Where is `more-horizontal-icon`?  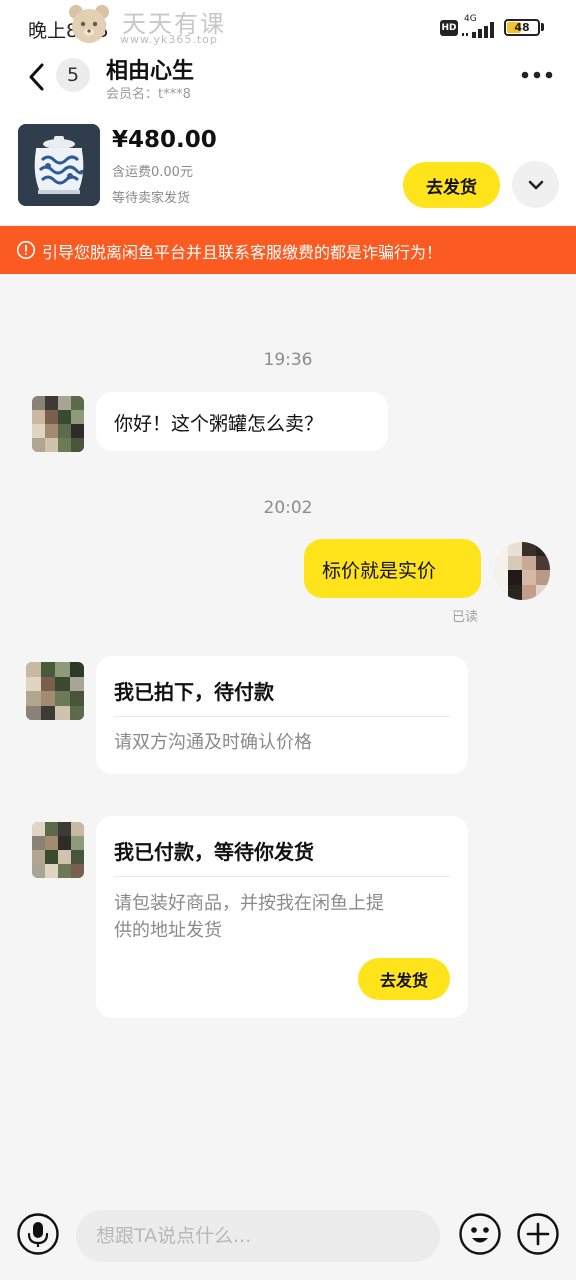 more-horizontal-icon is located at coordinates (537, 75).